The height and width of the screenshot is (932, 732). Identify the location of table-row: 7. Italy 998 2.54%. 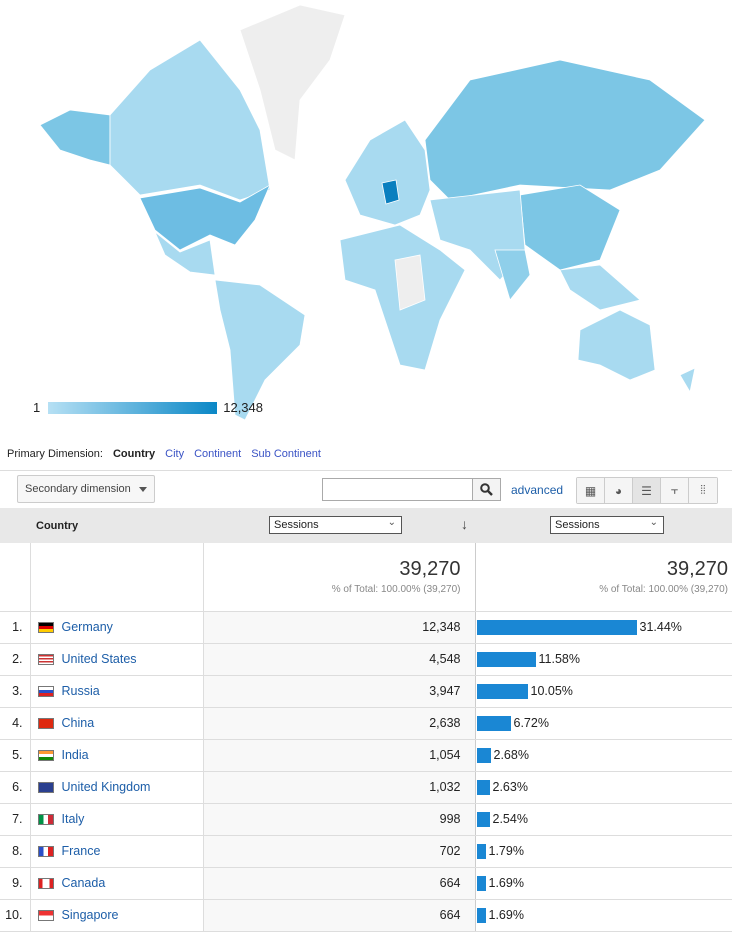
(366, 819).